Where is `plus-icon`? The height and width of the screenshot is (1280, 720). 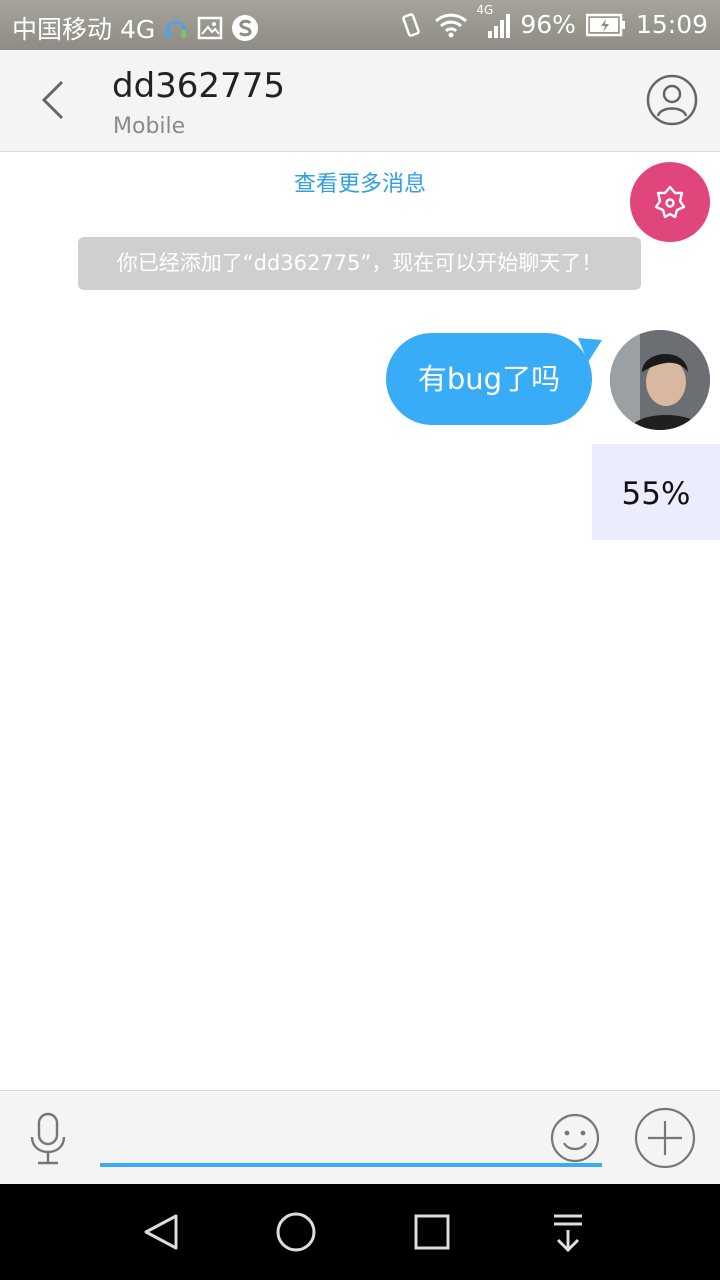 plus-icon is located at coordinates (665, 1138).